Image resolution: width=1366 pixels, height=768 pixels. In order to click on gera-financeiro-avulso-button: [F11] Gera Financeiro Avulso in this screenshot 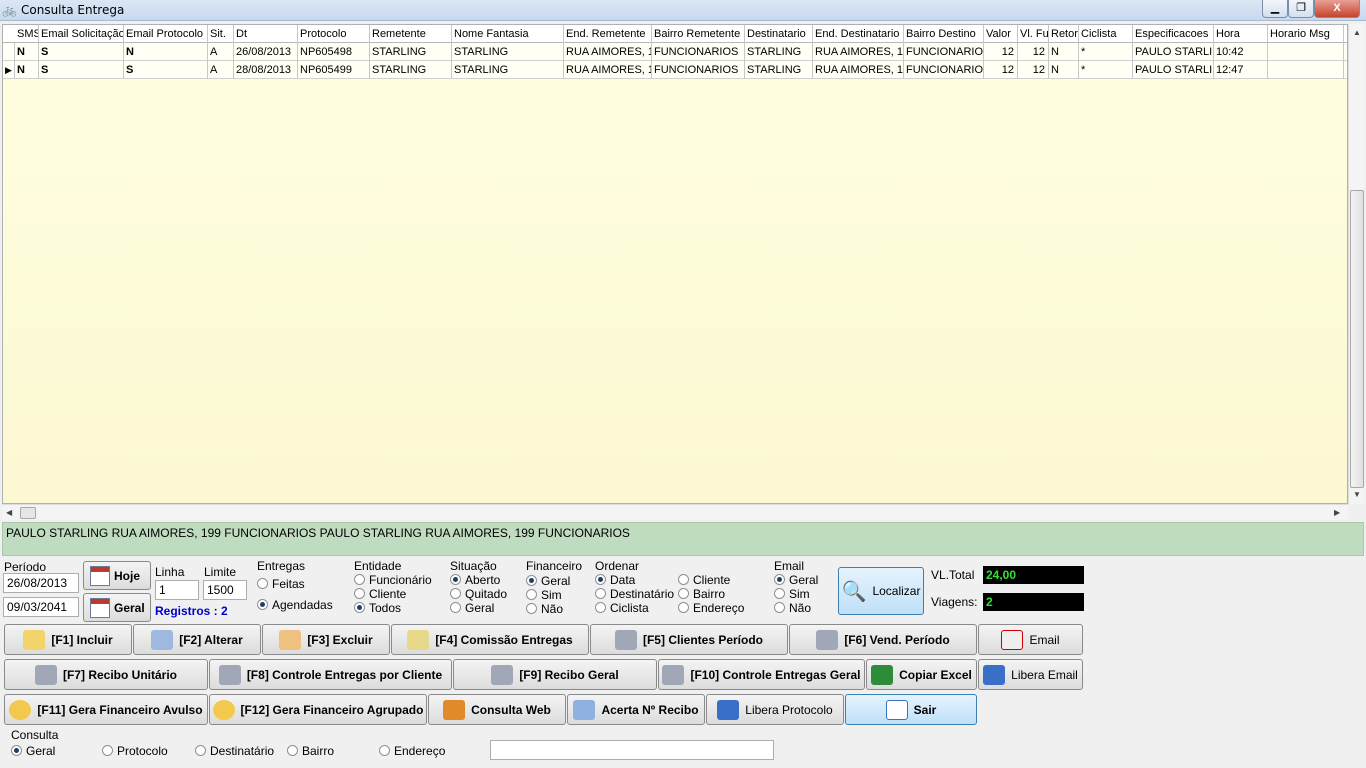, I will do `click(106, 709)`.